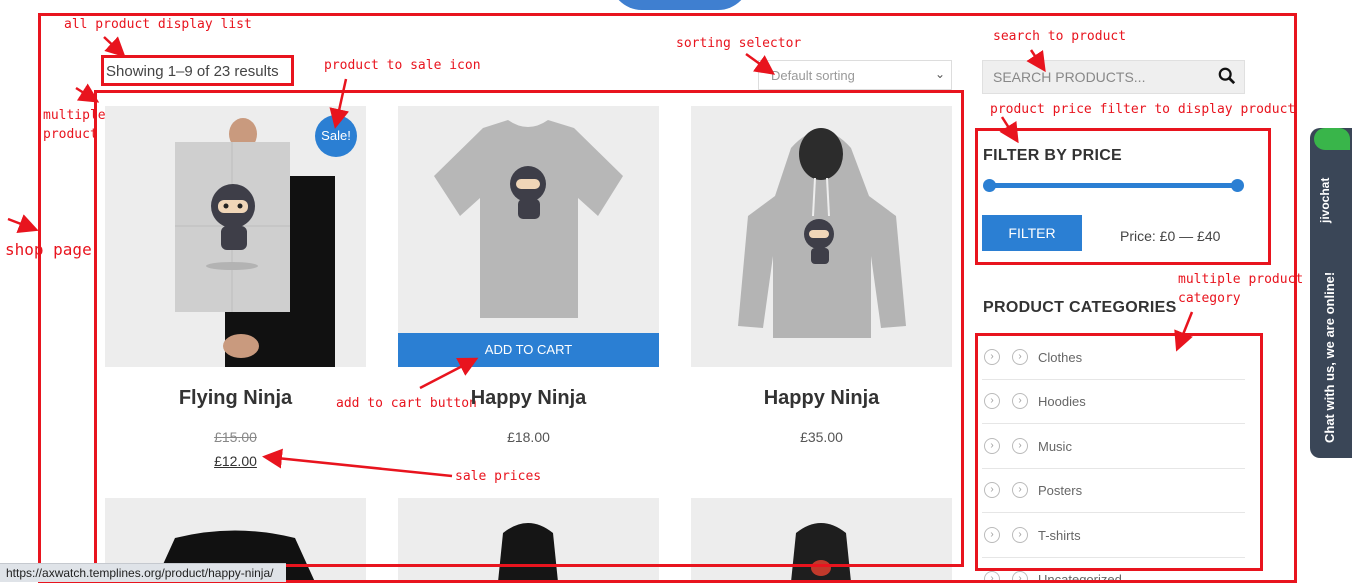  What do you see at coordinates (357, 463) in the screenshot?
I see `arrow-to-sale-prices` at bounding box center [357, 463].